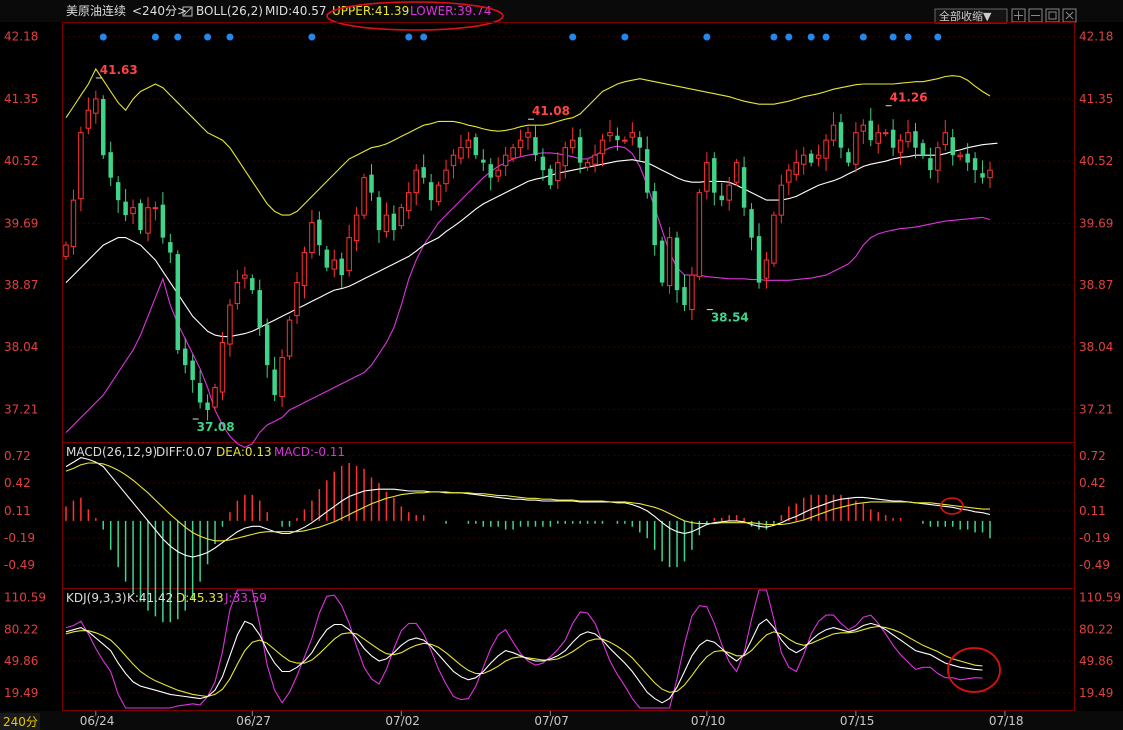 This screenshot has width=1123, height=730. I want to click on price-tick-label-right: 38.87, so click(1096, 285).